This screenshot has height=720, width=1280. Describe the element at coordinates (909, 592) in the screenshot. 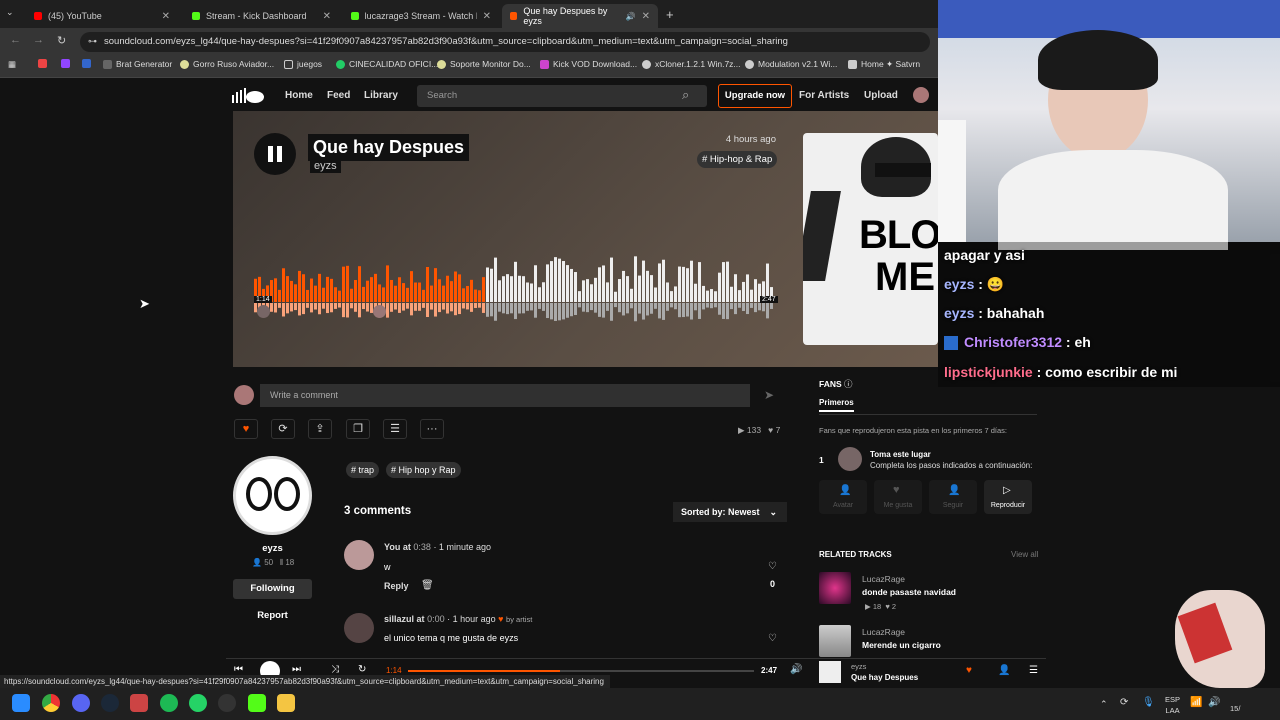

I see `related-track-title: donde pasaste navidad` at that location.